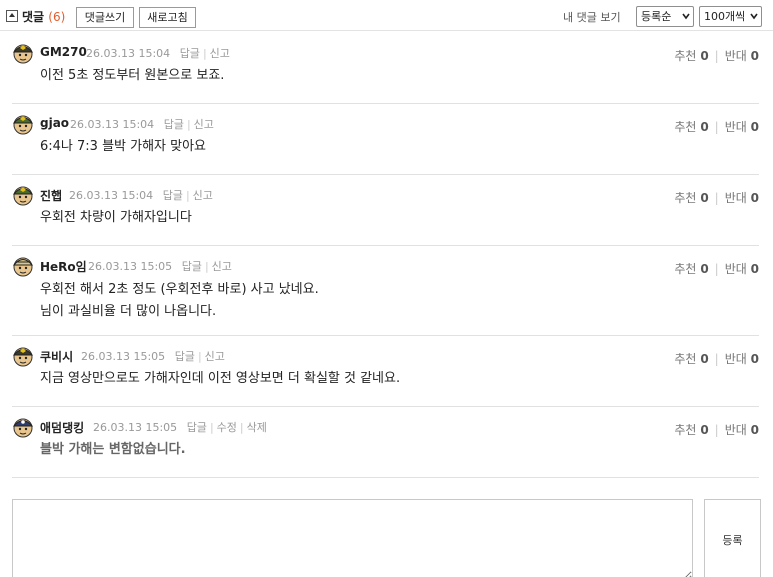 The image size is (773, 577). What do you see at coordinates (54, 123) in the screenshot?
I see `comment-nickname: gjao` at bounding box center [54, 123].